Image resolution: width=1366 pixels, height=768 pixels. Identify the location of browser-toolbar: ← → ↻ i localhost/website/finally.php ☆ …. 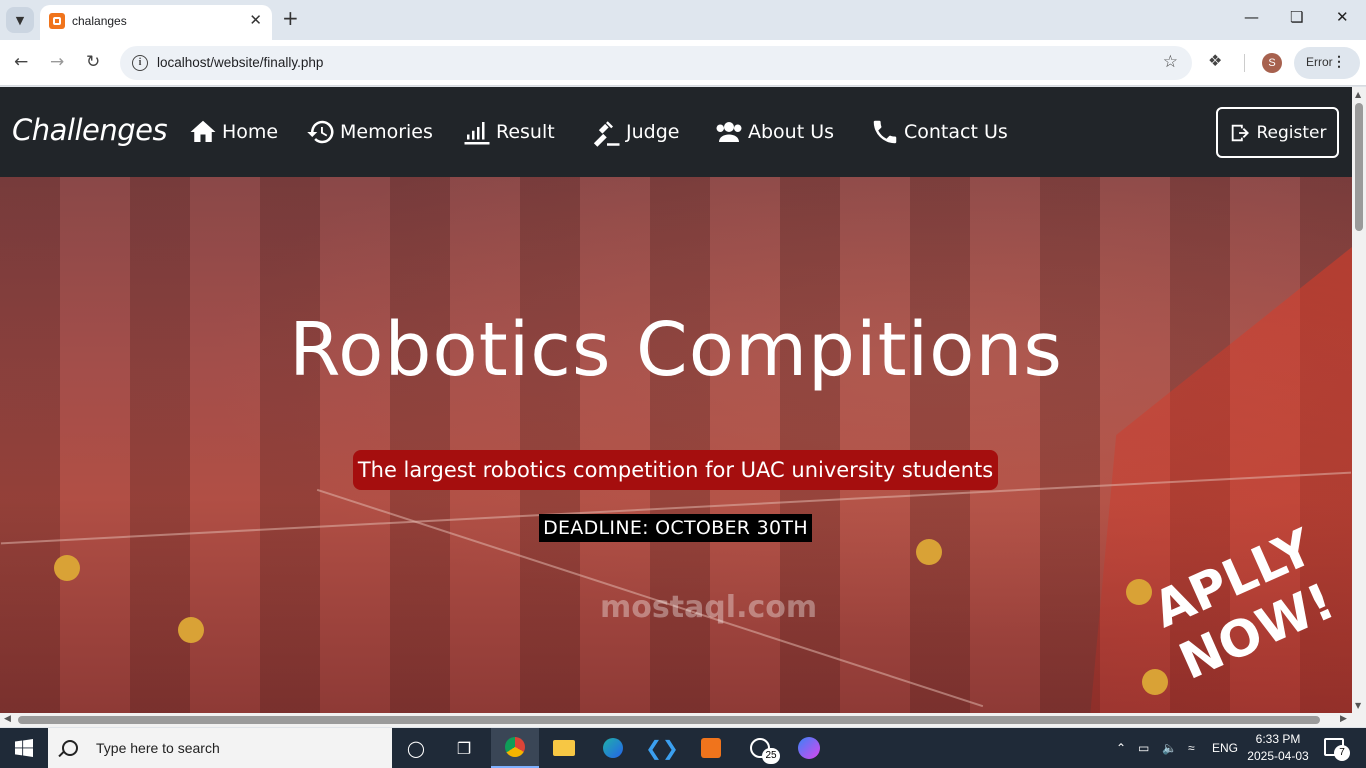
(683, 63).